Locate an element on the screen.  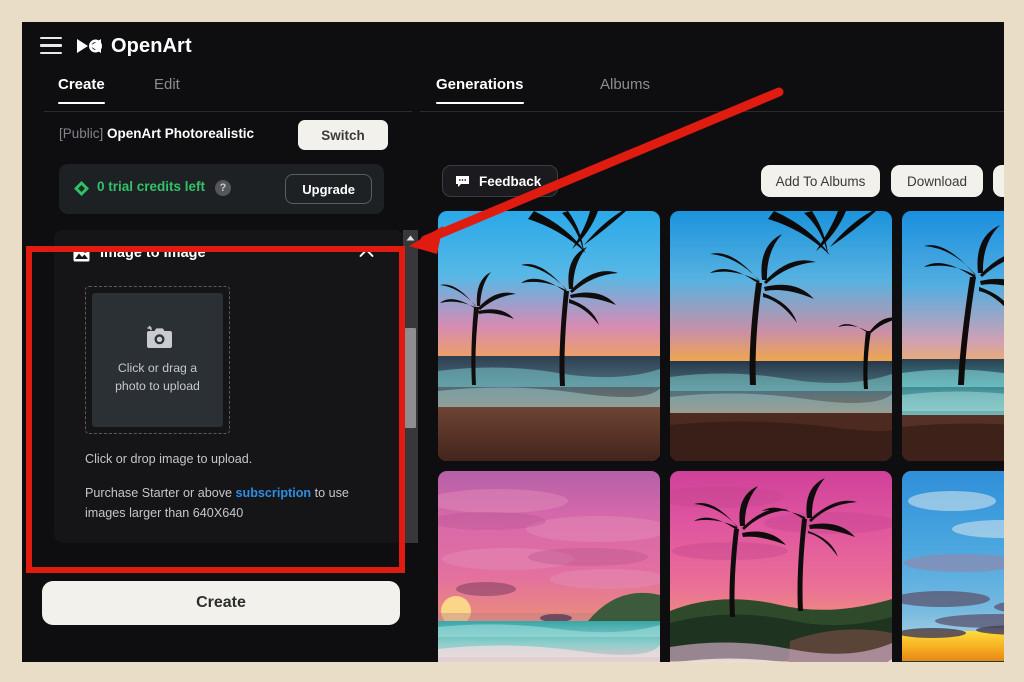
trial-credits-card: 0 trial credits left ? Upgrade is located at coordinates (221, 189).